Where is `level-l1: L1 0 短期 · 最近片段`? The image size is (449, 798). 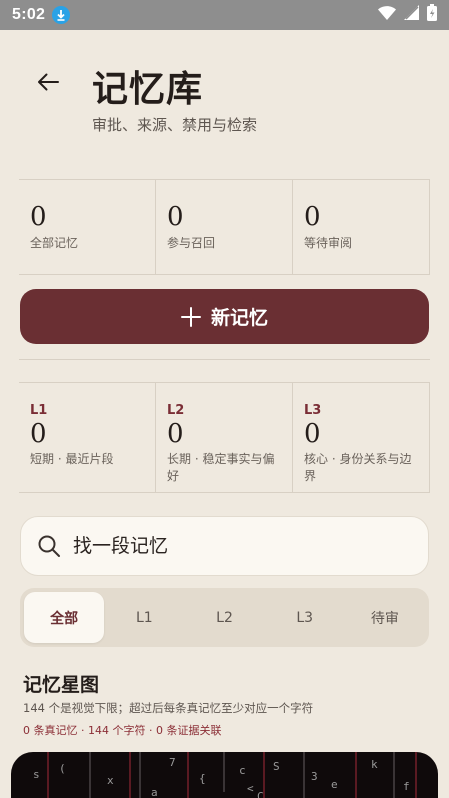 level-l1: L1 0 短期 · 最近片段 is located at coordinates (87, 437).